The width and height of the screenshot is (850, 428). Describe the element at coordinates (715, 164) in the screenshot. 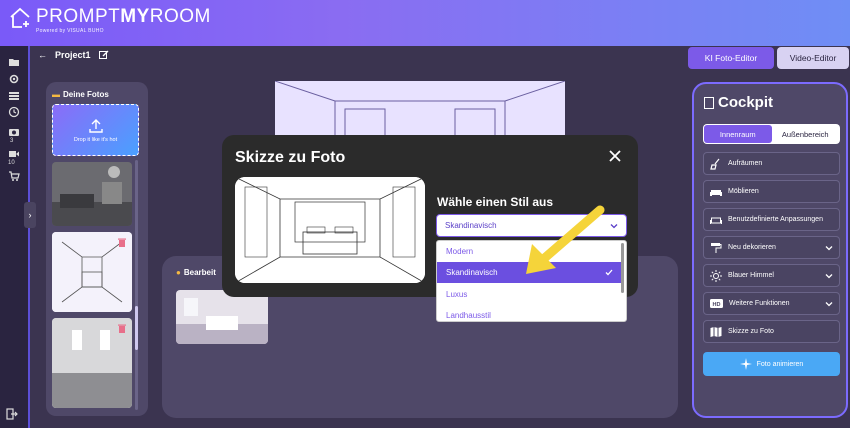

I see `broom-icon` at that location.